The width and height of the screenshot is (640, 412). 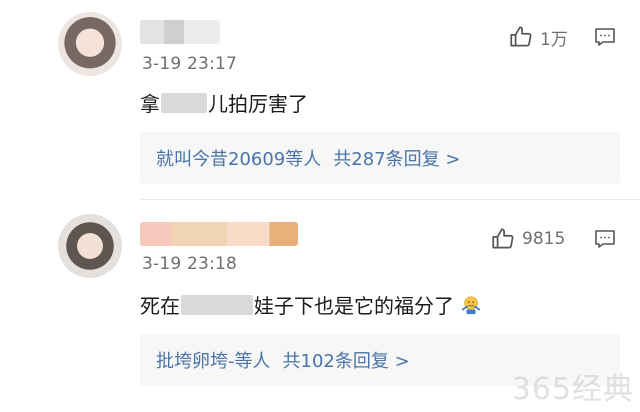 I want to click on like-button: 9815, so click(x=527, y=239).